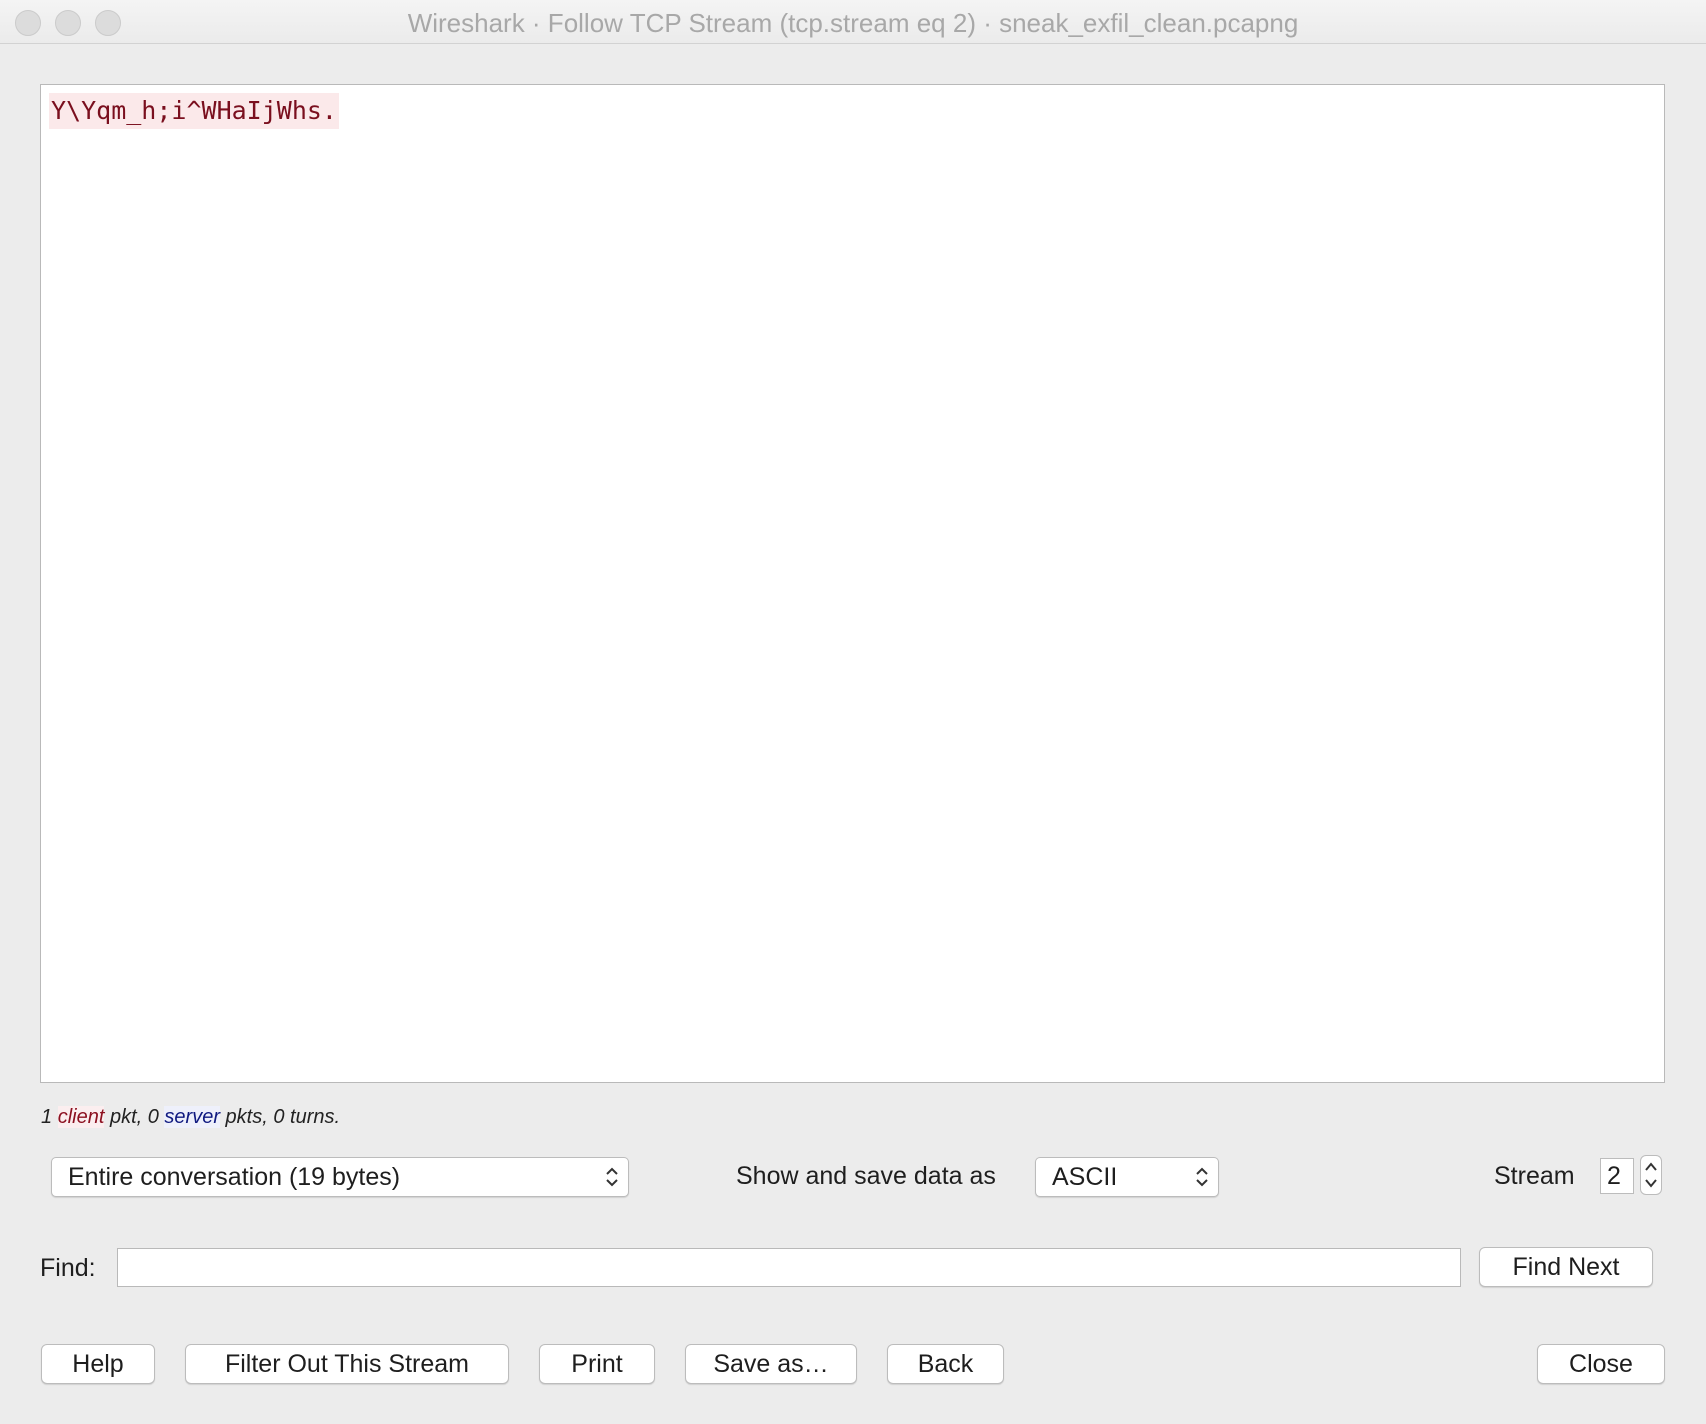  I want to click on client-payload-text: Y\Yqm_h;i^WHaIjWhs., so click(194, 111).